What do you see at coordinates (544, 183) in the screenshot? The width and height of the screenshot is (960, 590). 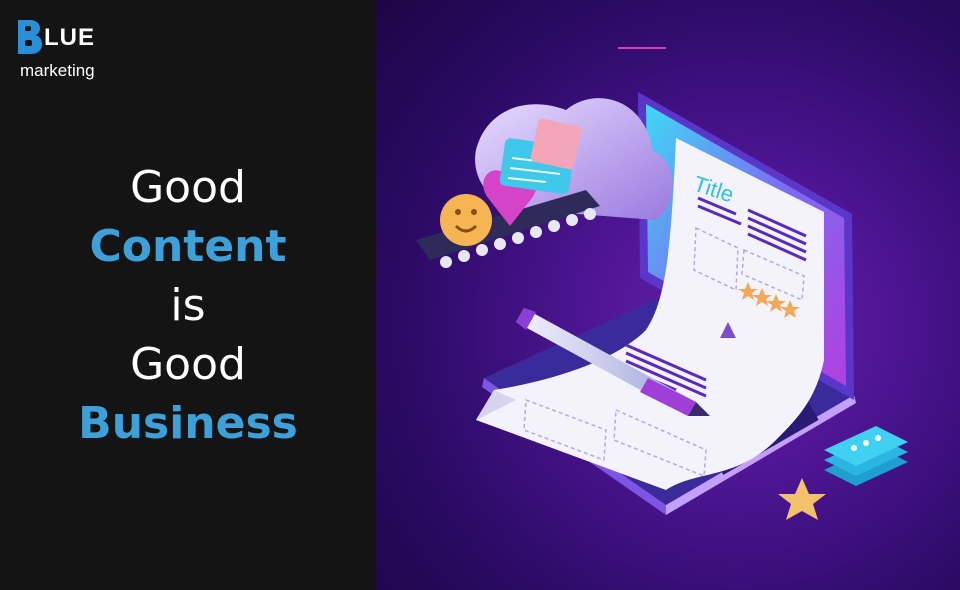 I see `cloud-icon` at bounding box center [544, 183].